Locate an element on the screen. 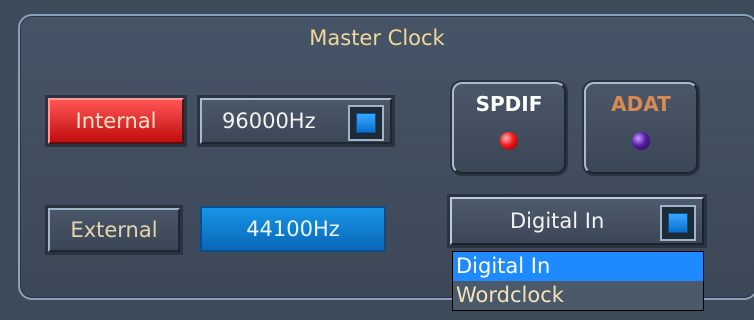 This screenshot has width=754, height=320. internal-clock-button: Internal is located at coordinates (116, 121).